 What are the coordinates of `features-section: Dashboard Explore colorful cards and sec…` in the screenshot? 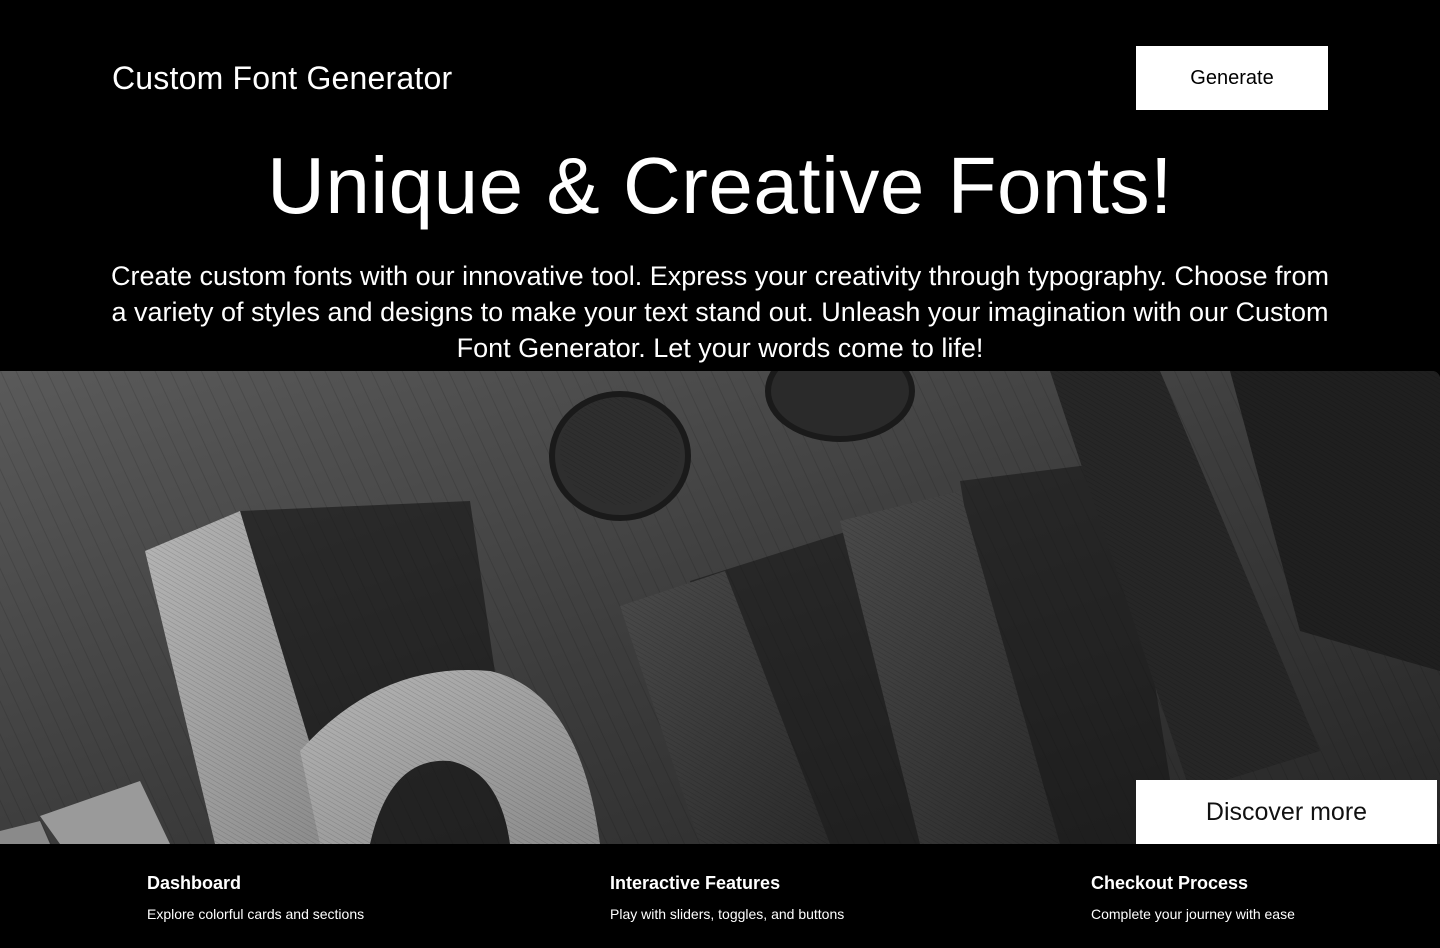 It's located at (720, 896).